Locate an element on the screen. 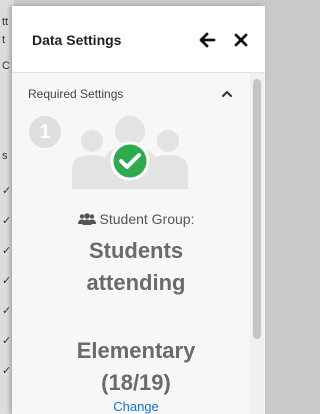 The width and height of the screenshot is (320, 414). collapse-section-button is located at coordinates (227, 93).